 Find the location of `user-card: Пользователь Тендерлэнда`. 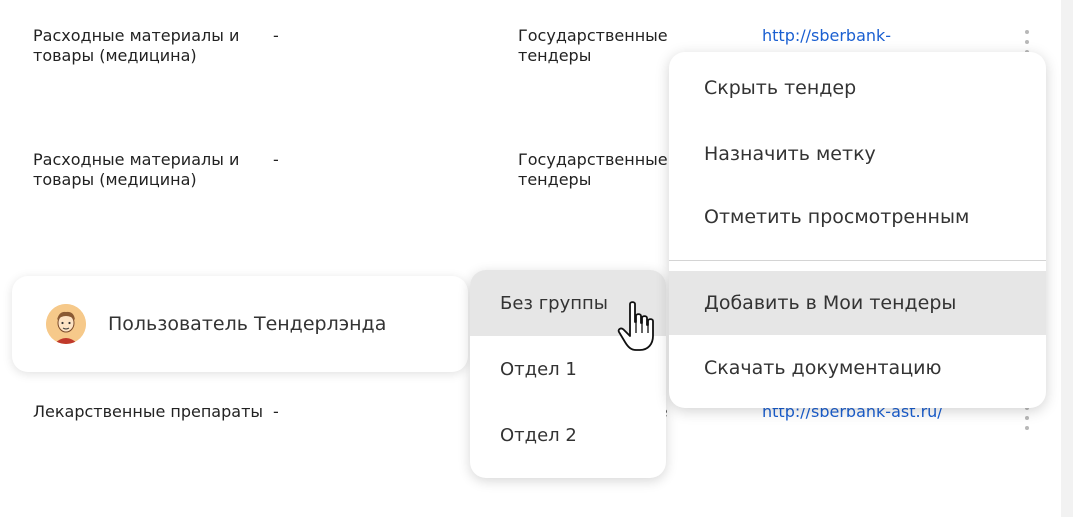

user-card: Пользователь Тендерлэнда is located at coordinates (240, 324).